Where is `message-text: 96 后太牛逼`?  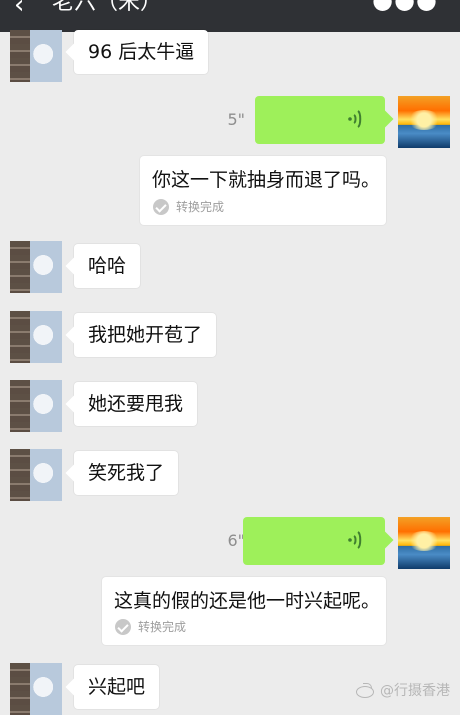 message-text: 96 后太牛逼 is located at coordinates (141, 52).